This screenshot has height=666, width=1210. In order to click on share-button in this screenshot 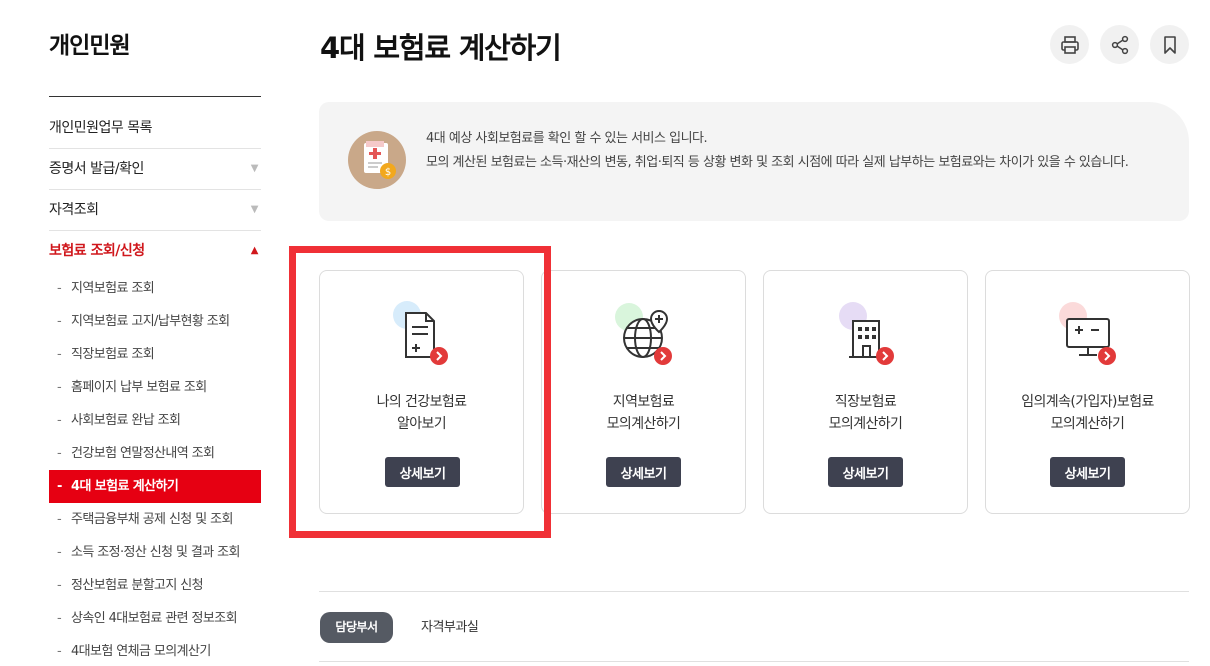, I will do `click(1119, 44)`.